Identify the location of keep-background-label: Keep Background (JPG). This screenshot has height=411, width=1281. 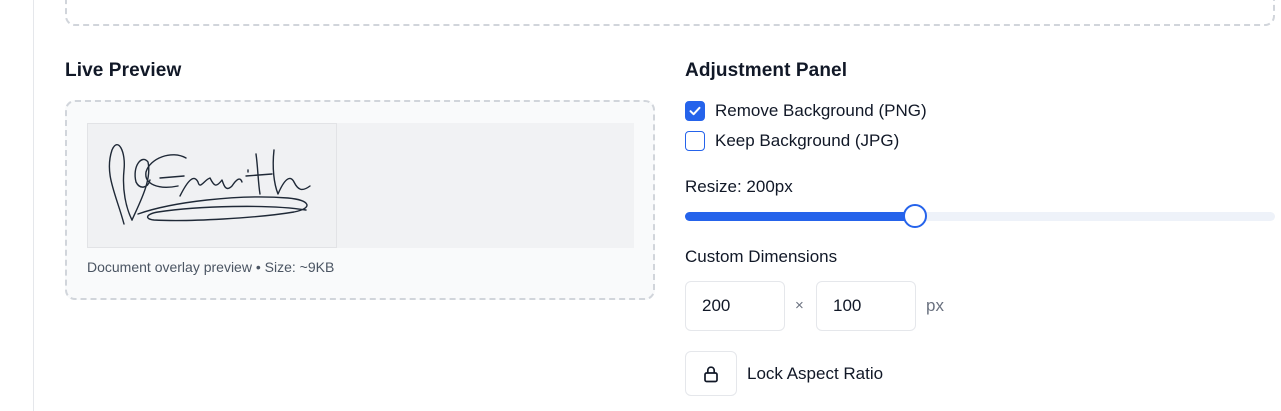
(807, 140).